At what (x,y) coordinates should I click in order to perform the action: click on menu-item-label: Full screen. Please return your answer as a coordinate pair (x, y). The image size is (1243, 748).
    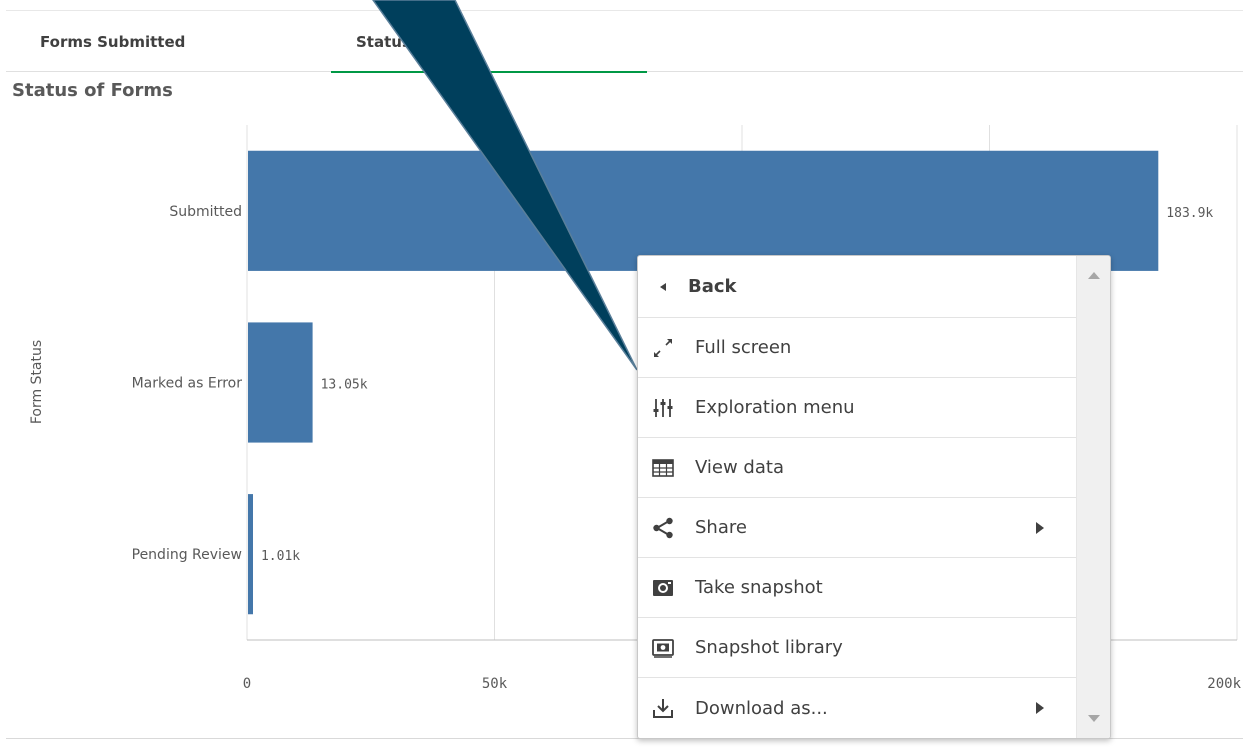
    Looking at the image, I should click on (743, 347).